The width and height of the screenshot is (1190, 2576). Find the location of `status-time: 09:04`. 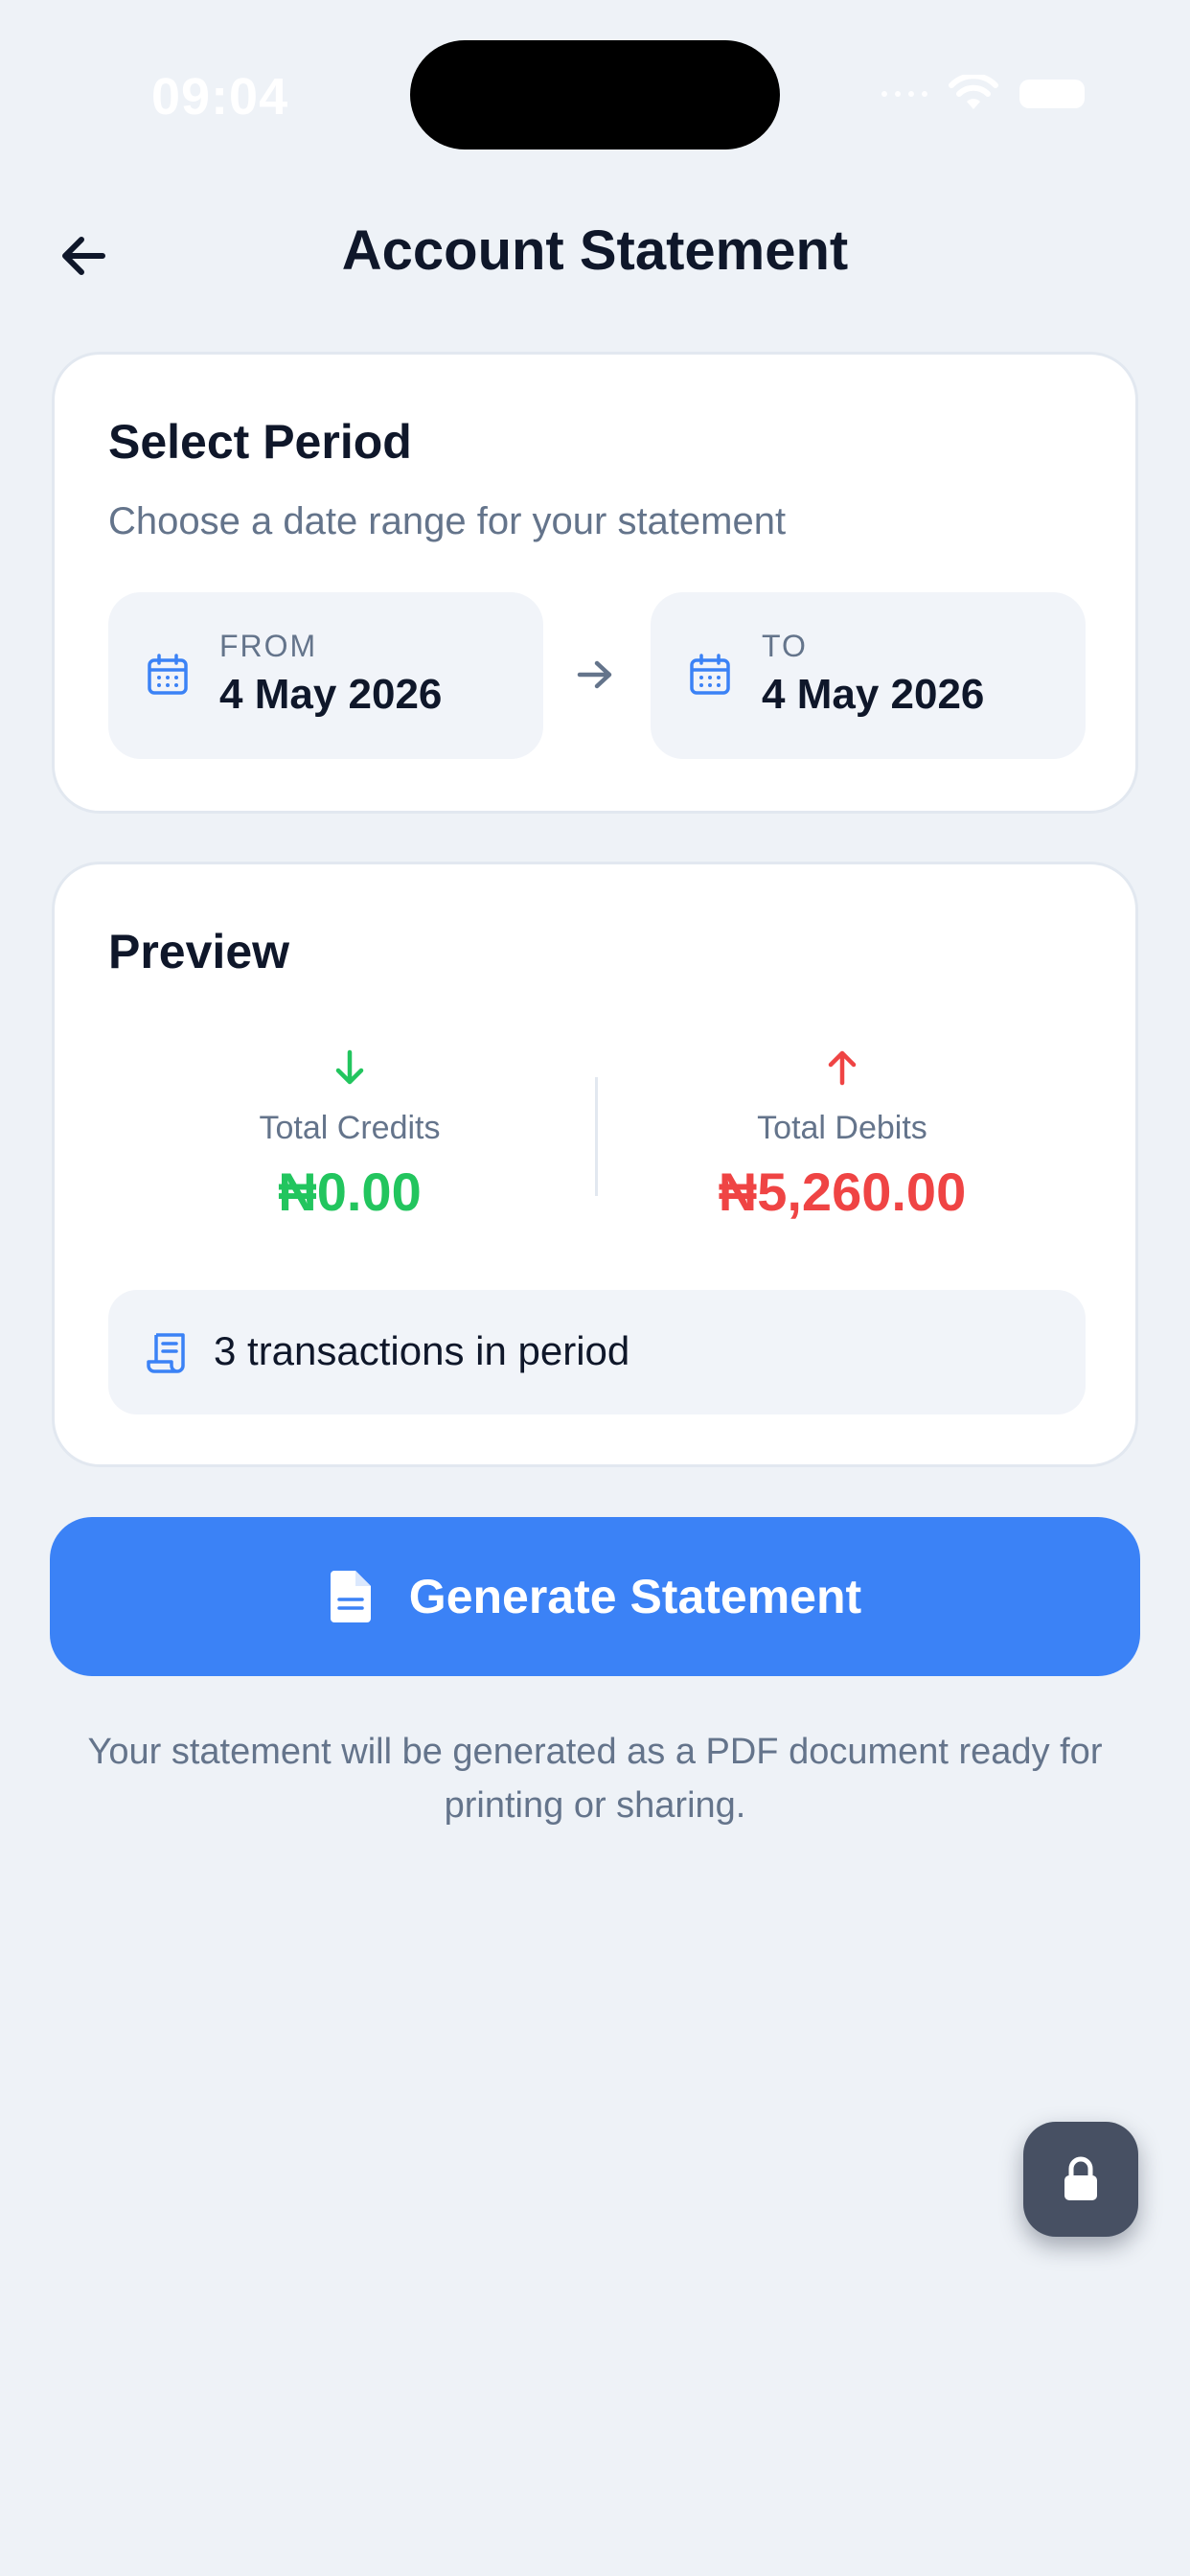

status-time: 09:04 is located at coordinates (220, 97).